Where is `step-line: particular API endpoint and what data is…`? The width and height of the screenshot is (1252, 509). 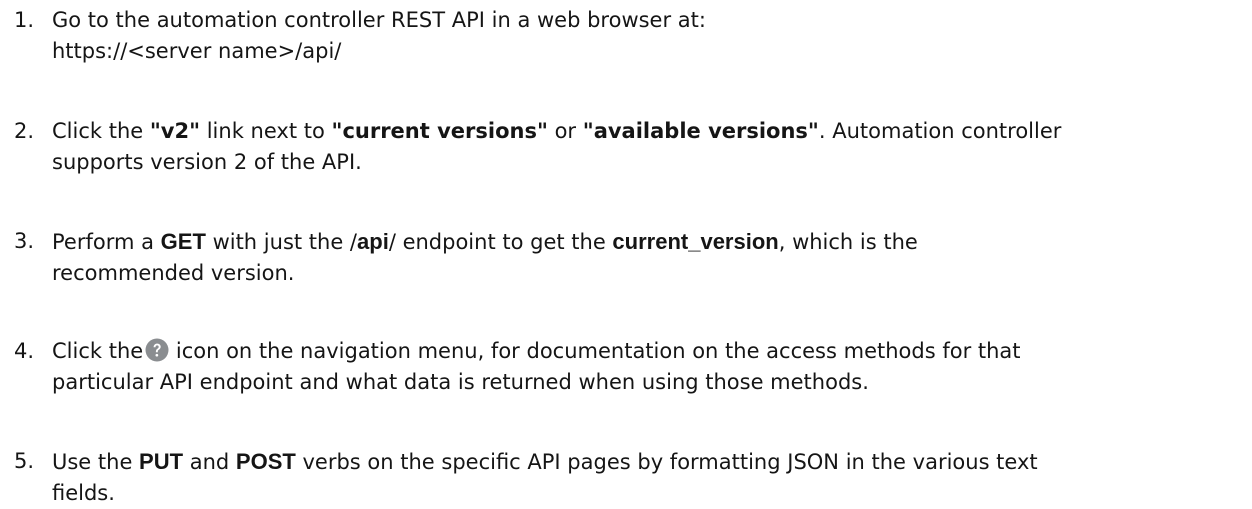 step-line: particular API endpoint and what data is… is located at coordinates (460, 382).